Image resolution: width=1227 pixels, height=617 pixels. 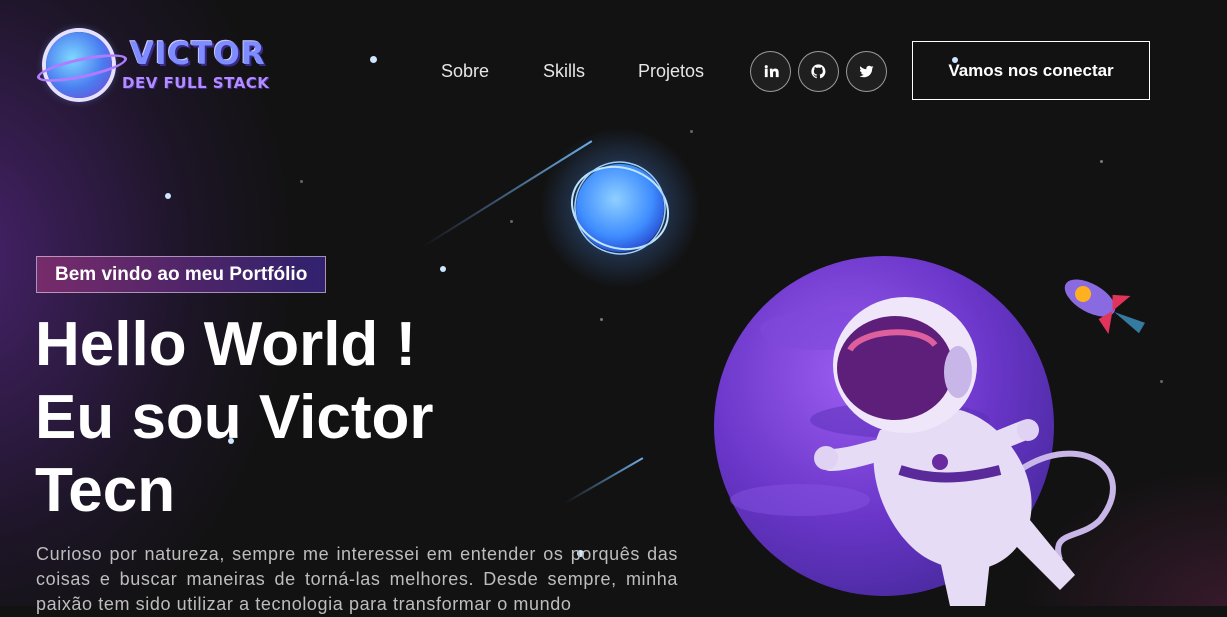 I want to click on brand-title: VICTOR, so click(x=198, y=54).